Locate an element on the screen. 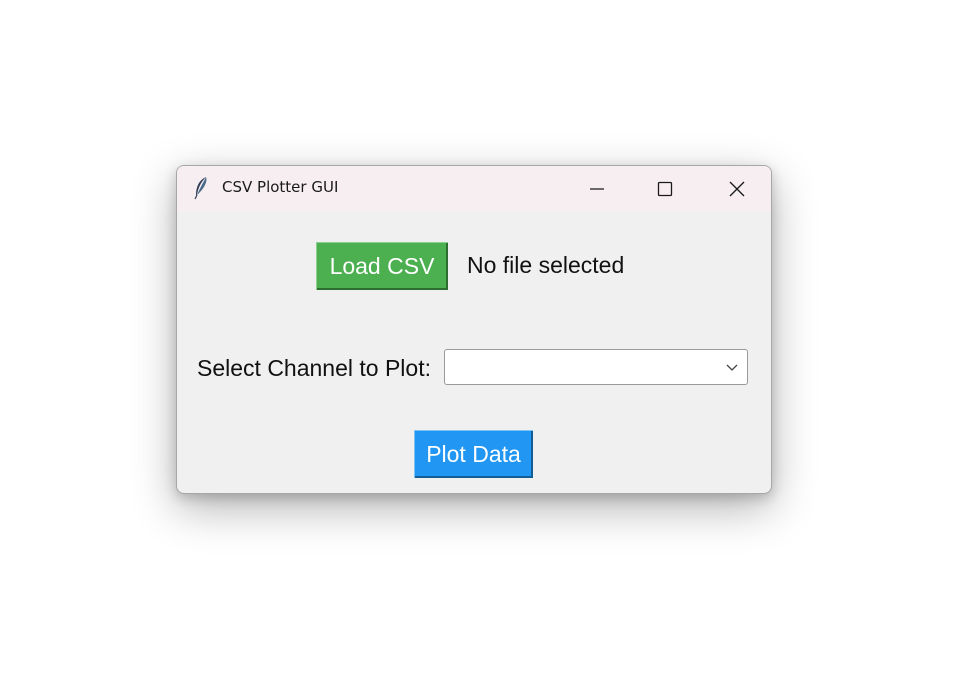 The width and height of the screenshot is (973, 697). channel-select is located at coordinates (596, 367).